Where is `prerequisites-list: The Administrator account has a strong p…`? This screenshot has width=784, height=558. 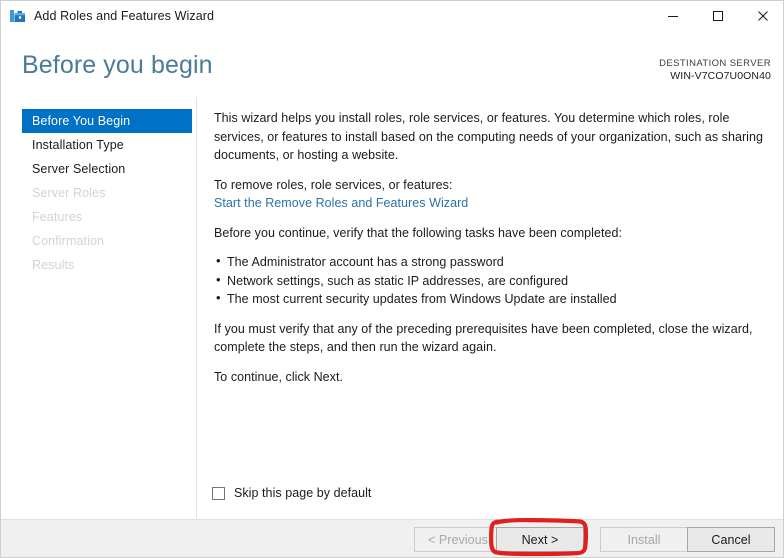
prerequisites-list: The Administrator account has a strong p… is located at coordinates (490, 280).